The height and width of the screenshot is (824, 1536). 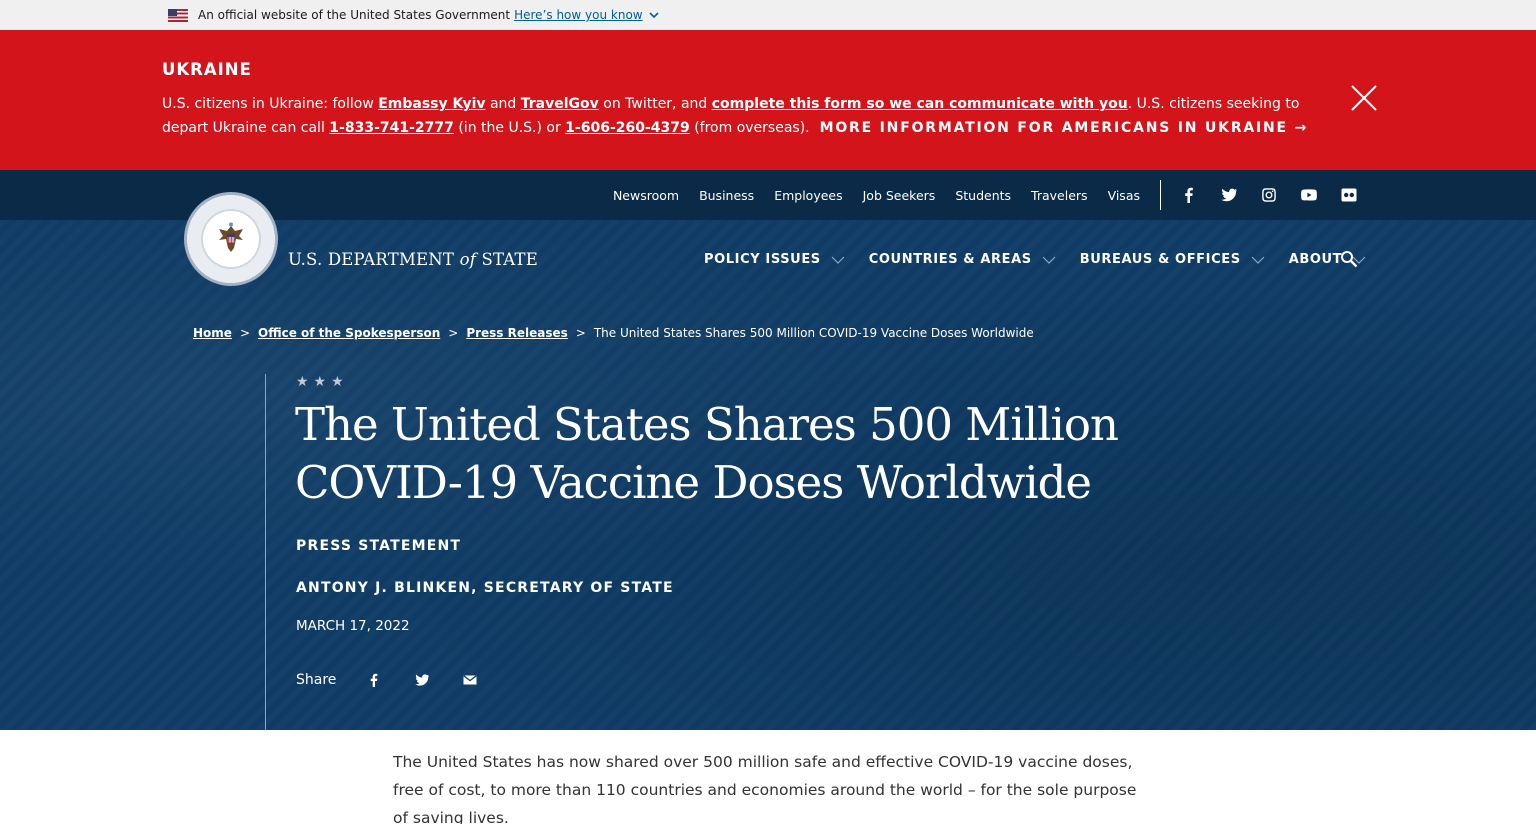 What do you see at coordinates (1349, 259) in the screenshot?
I see `search-icon` at bounding box center [1349, 259].